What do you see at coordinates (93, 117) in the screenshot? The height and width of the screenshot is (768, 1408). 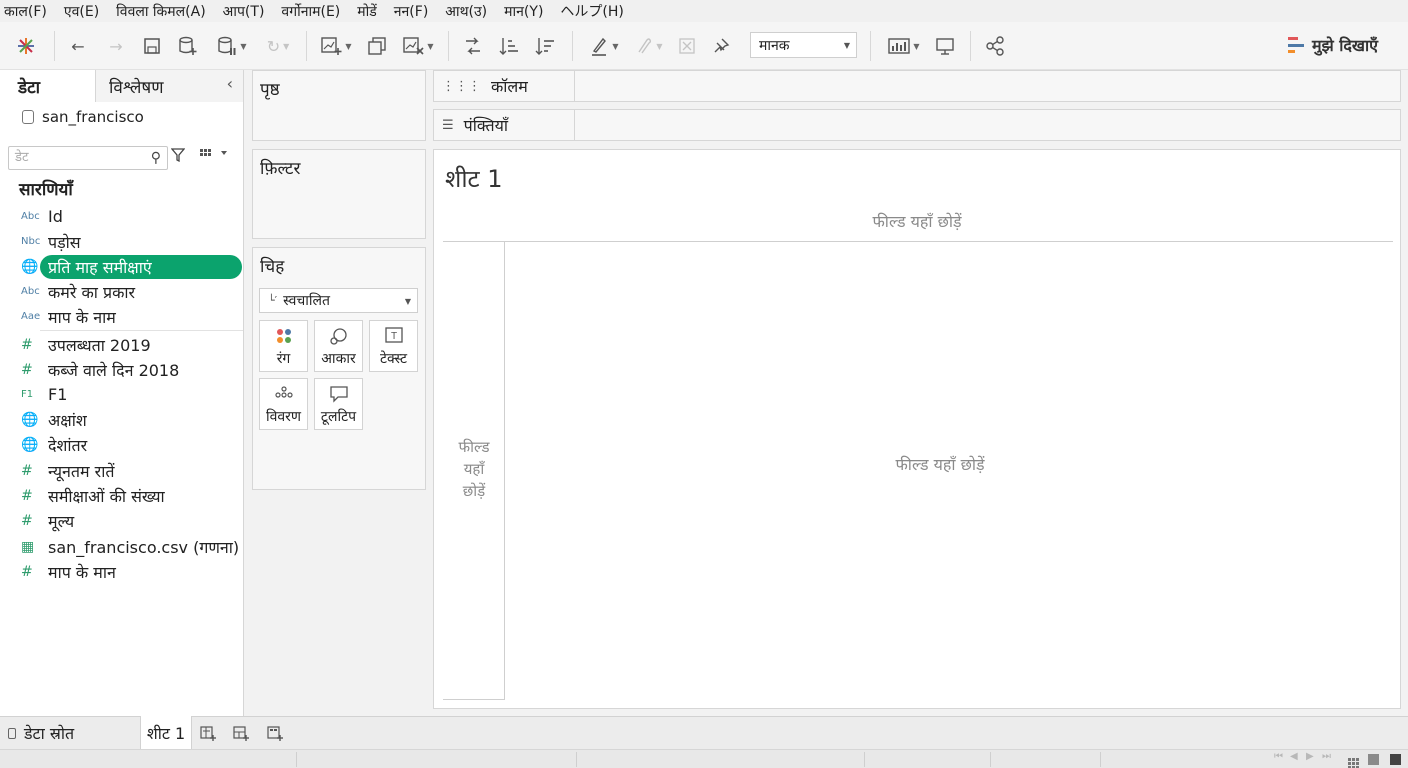 I see `datasource-name: san_francisco` at bounding box center [93, 117].